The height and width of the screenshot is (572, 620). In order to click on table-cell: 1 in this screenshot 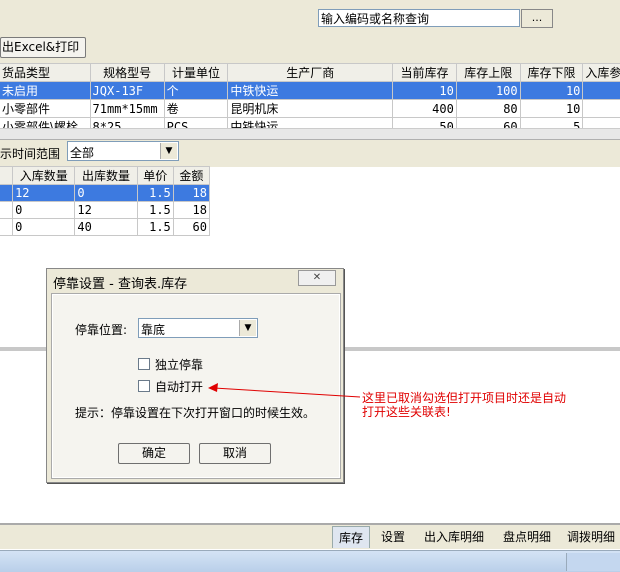, I will do `click(601, 90)`.